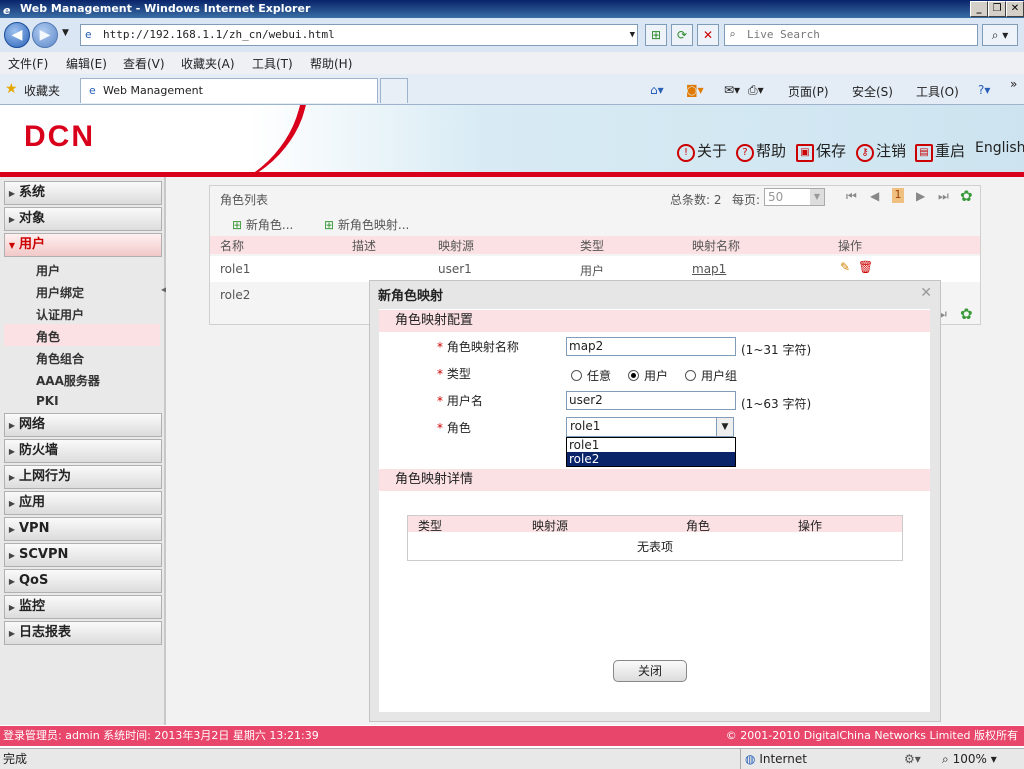  Describe the element at coordinates (229, 90) in the screenshot. I see `tab-web-management: e Web Management` at that location.